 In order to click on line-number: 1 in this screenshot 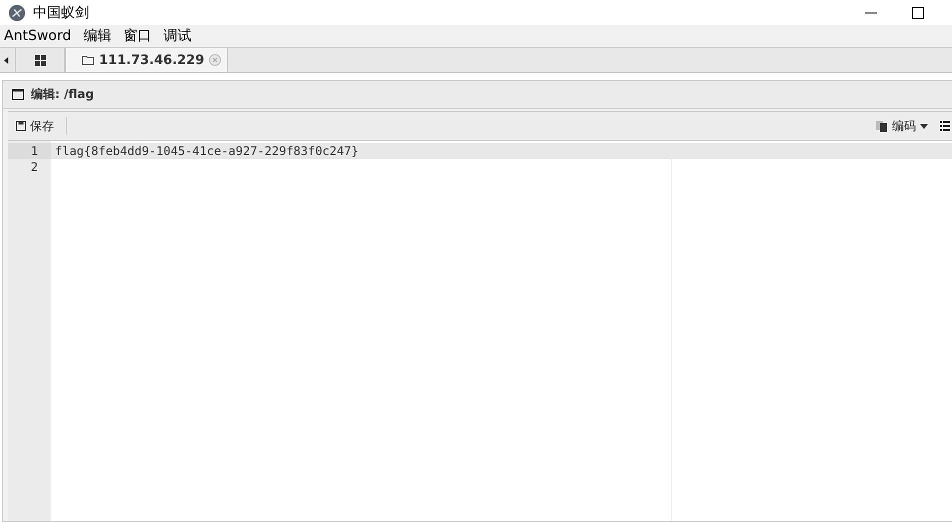, I will do `click(29, 151)`.